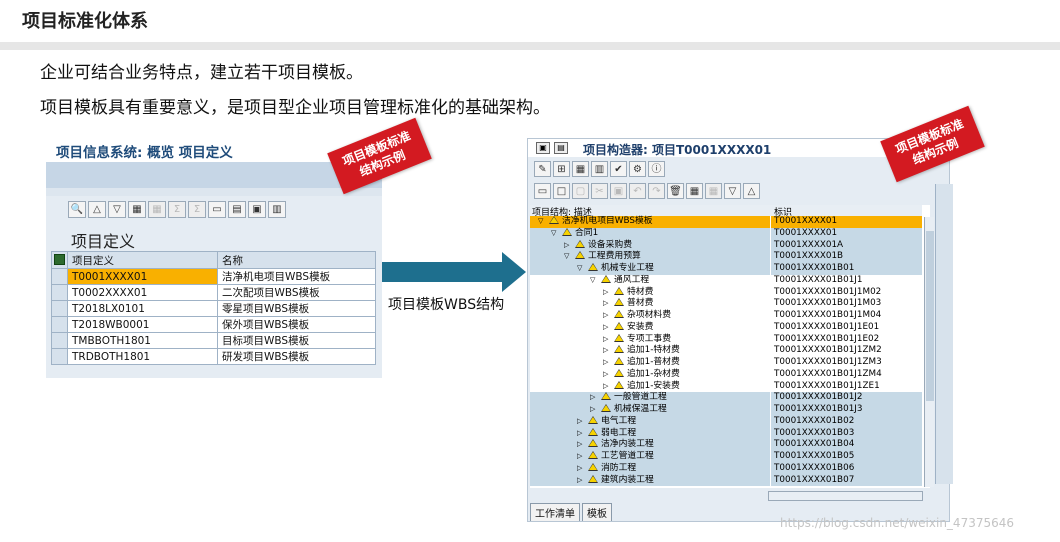 Image resolution: width=1060 pixels, height=542 pixels. Describe the element at coordinates (650, 257) in the screenshot. I see `tree-node-description: ▽ 工程费用预算` at that location.